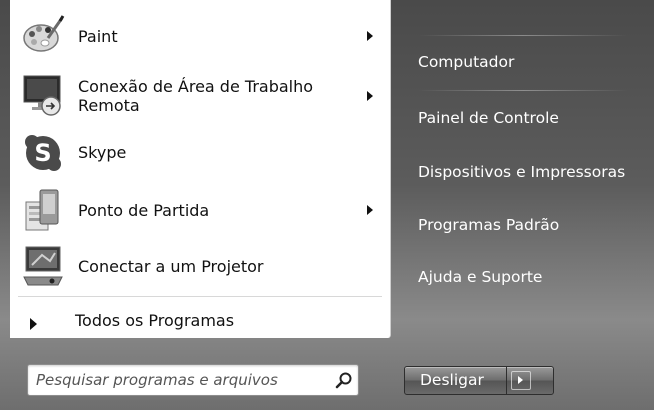  What do you see at coordinates (488, 118) in the screenshot?
I see `right-item-control-panel: Painel de Controle` at bounding box center [488, 118].